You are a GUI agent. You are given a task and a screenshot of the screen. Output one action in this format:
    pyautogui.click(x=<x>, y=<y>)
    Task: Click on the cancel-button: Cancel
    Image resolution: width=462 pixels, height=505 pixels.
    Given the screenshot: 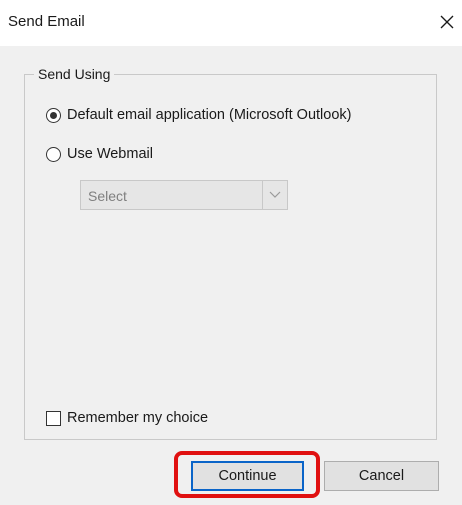 What is the action you would take?
    pyautogui.click(x=381, y=476)
    